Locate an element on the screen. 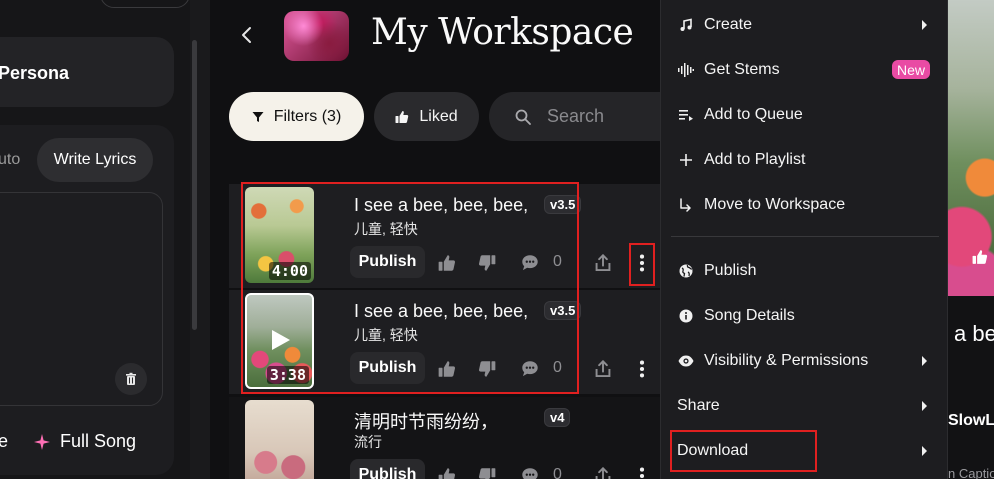 Image resolution: width=994 pixels, height=479 pixels. menu-item-move-to-workspace: Move to Workspace is located at coordinates (805, 204).